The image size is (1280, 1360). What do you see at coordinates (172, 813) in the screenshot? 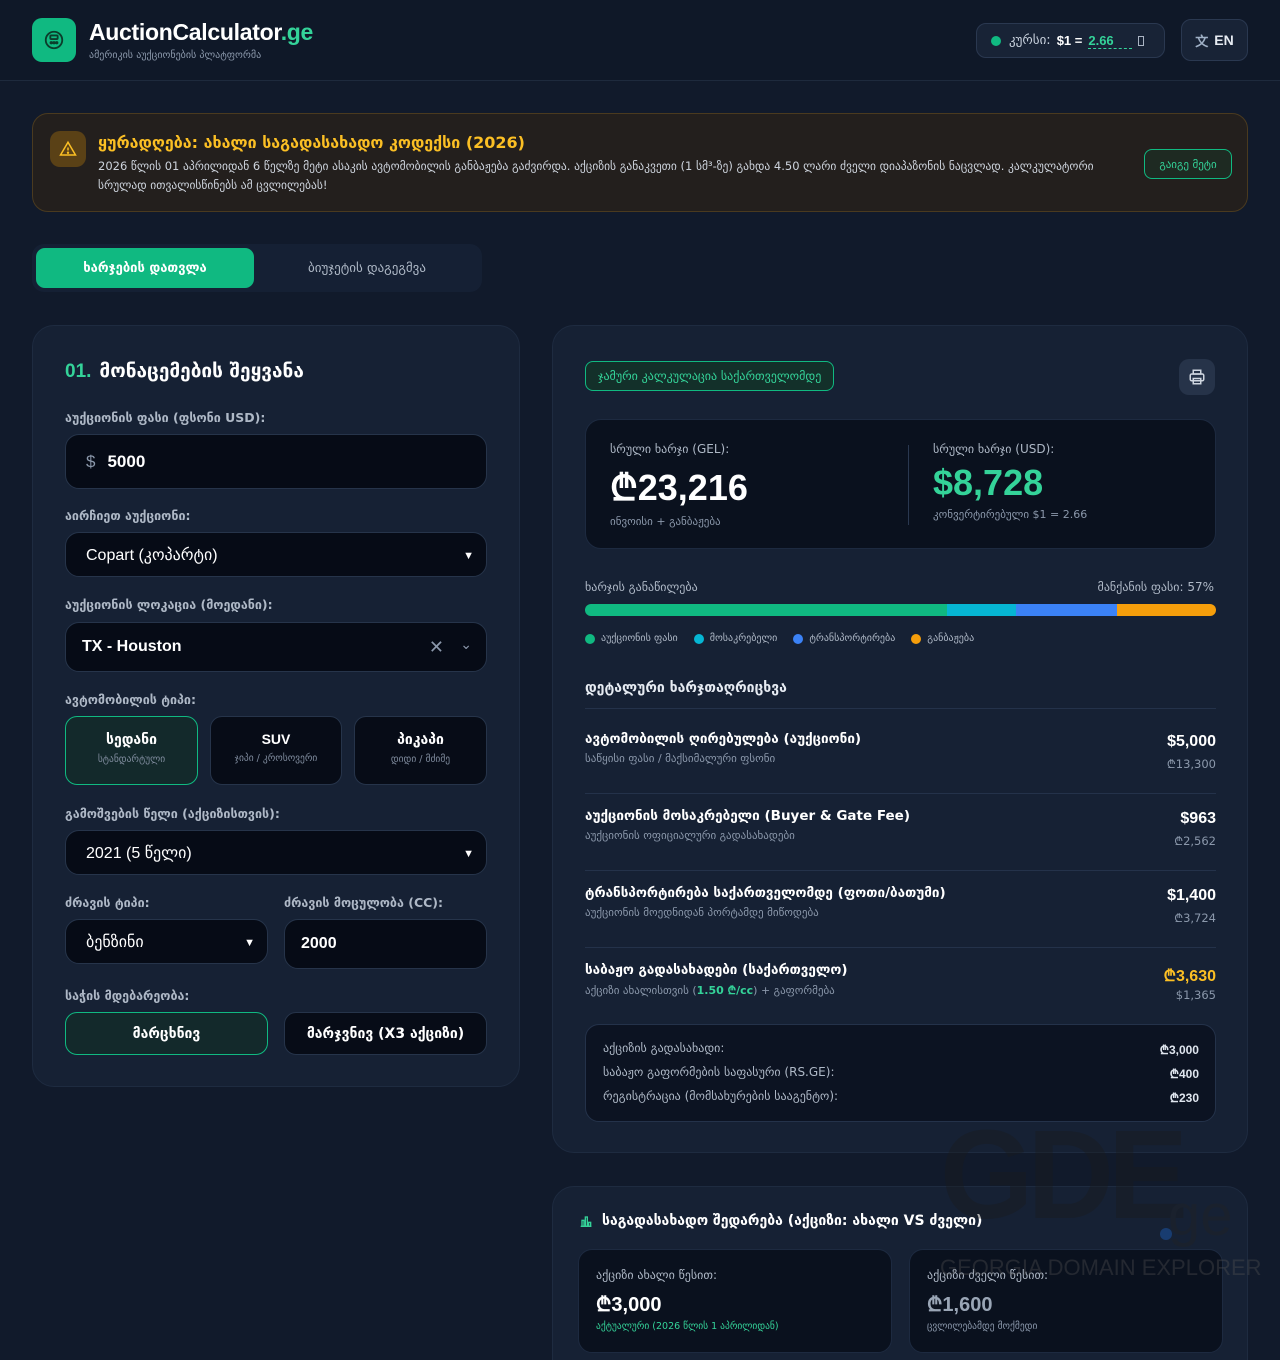
I see `year-label: გამოშვების წელი (აქციზისთვის):` at bounding box center [172, 813].